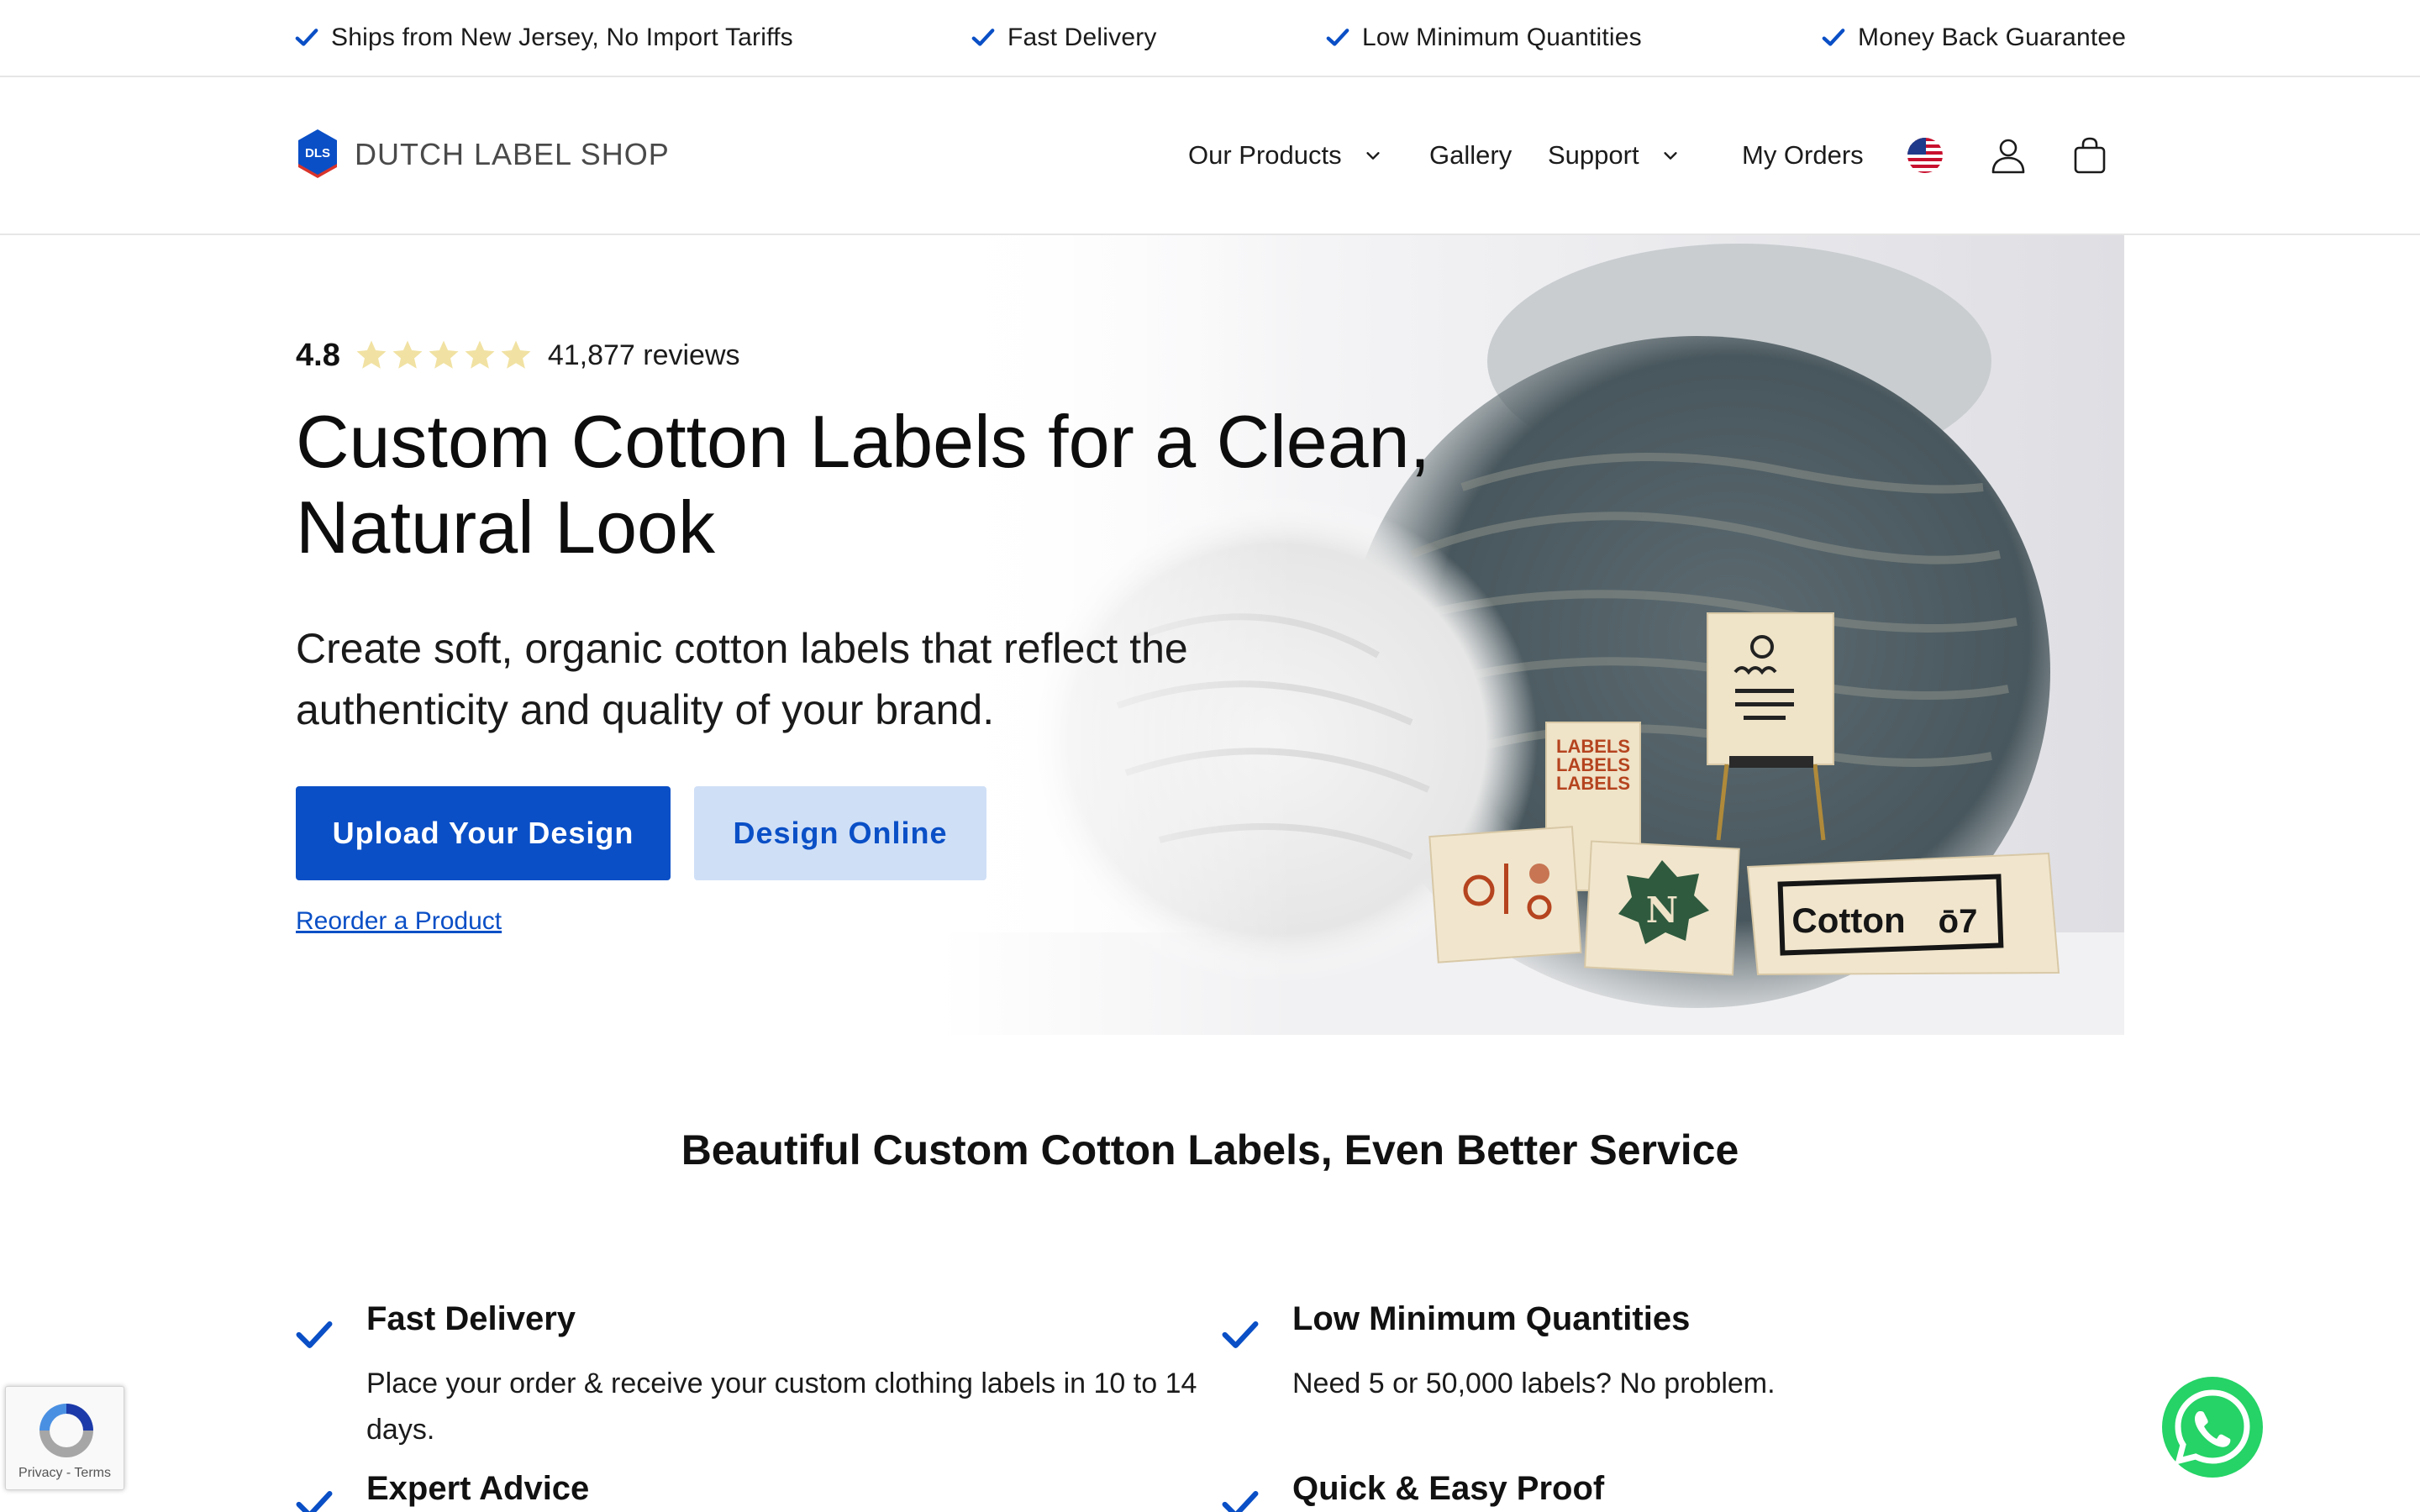  I want to click on reorder-product-link: Reorder a Product, so click(399, 921).